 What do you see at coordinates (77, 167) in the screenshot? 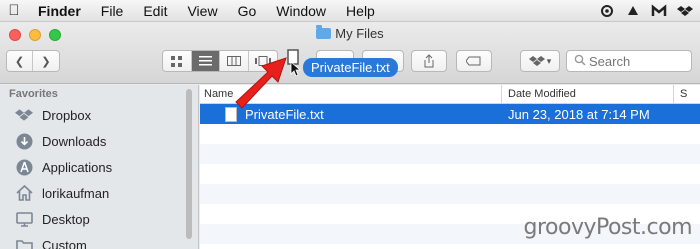
I see `sidebar-item-label: Applications` at bounding box center [77, 167].